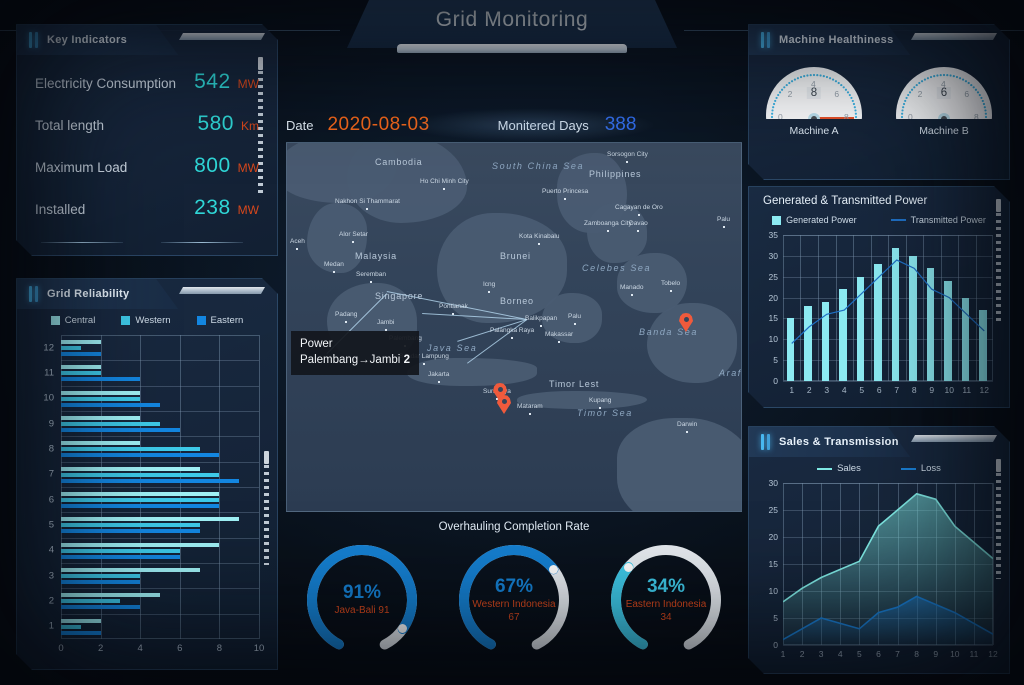  What do you see at coordinates (97, 294) in the screenshot?
I see `grid-reliability-header: Grid Reliability` at bounding box center [97, 294].